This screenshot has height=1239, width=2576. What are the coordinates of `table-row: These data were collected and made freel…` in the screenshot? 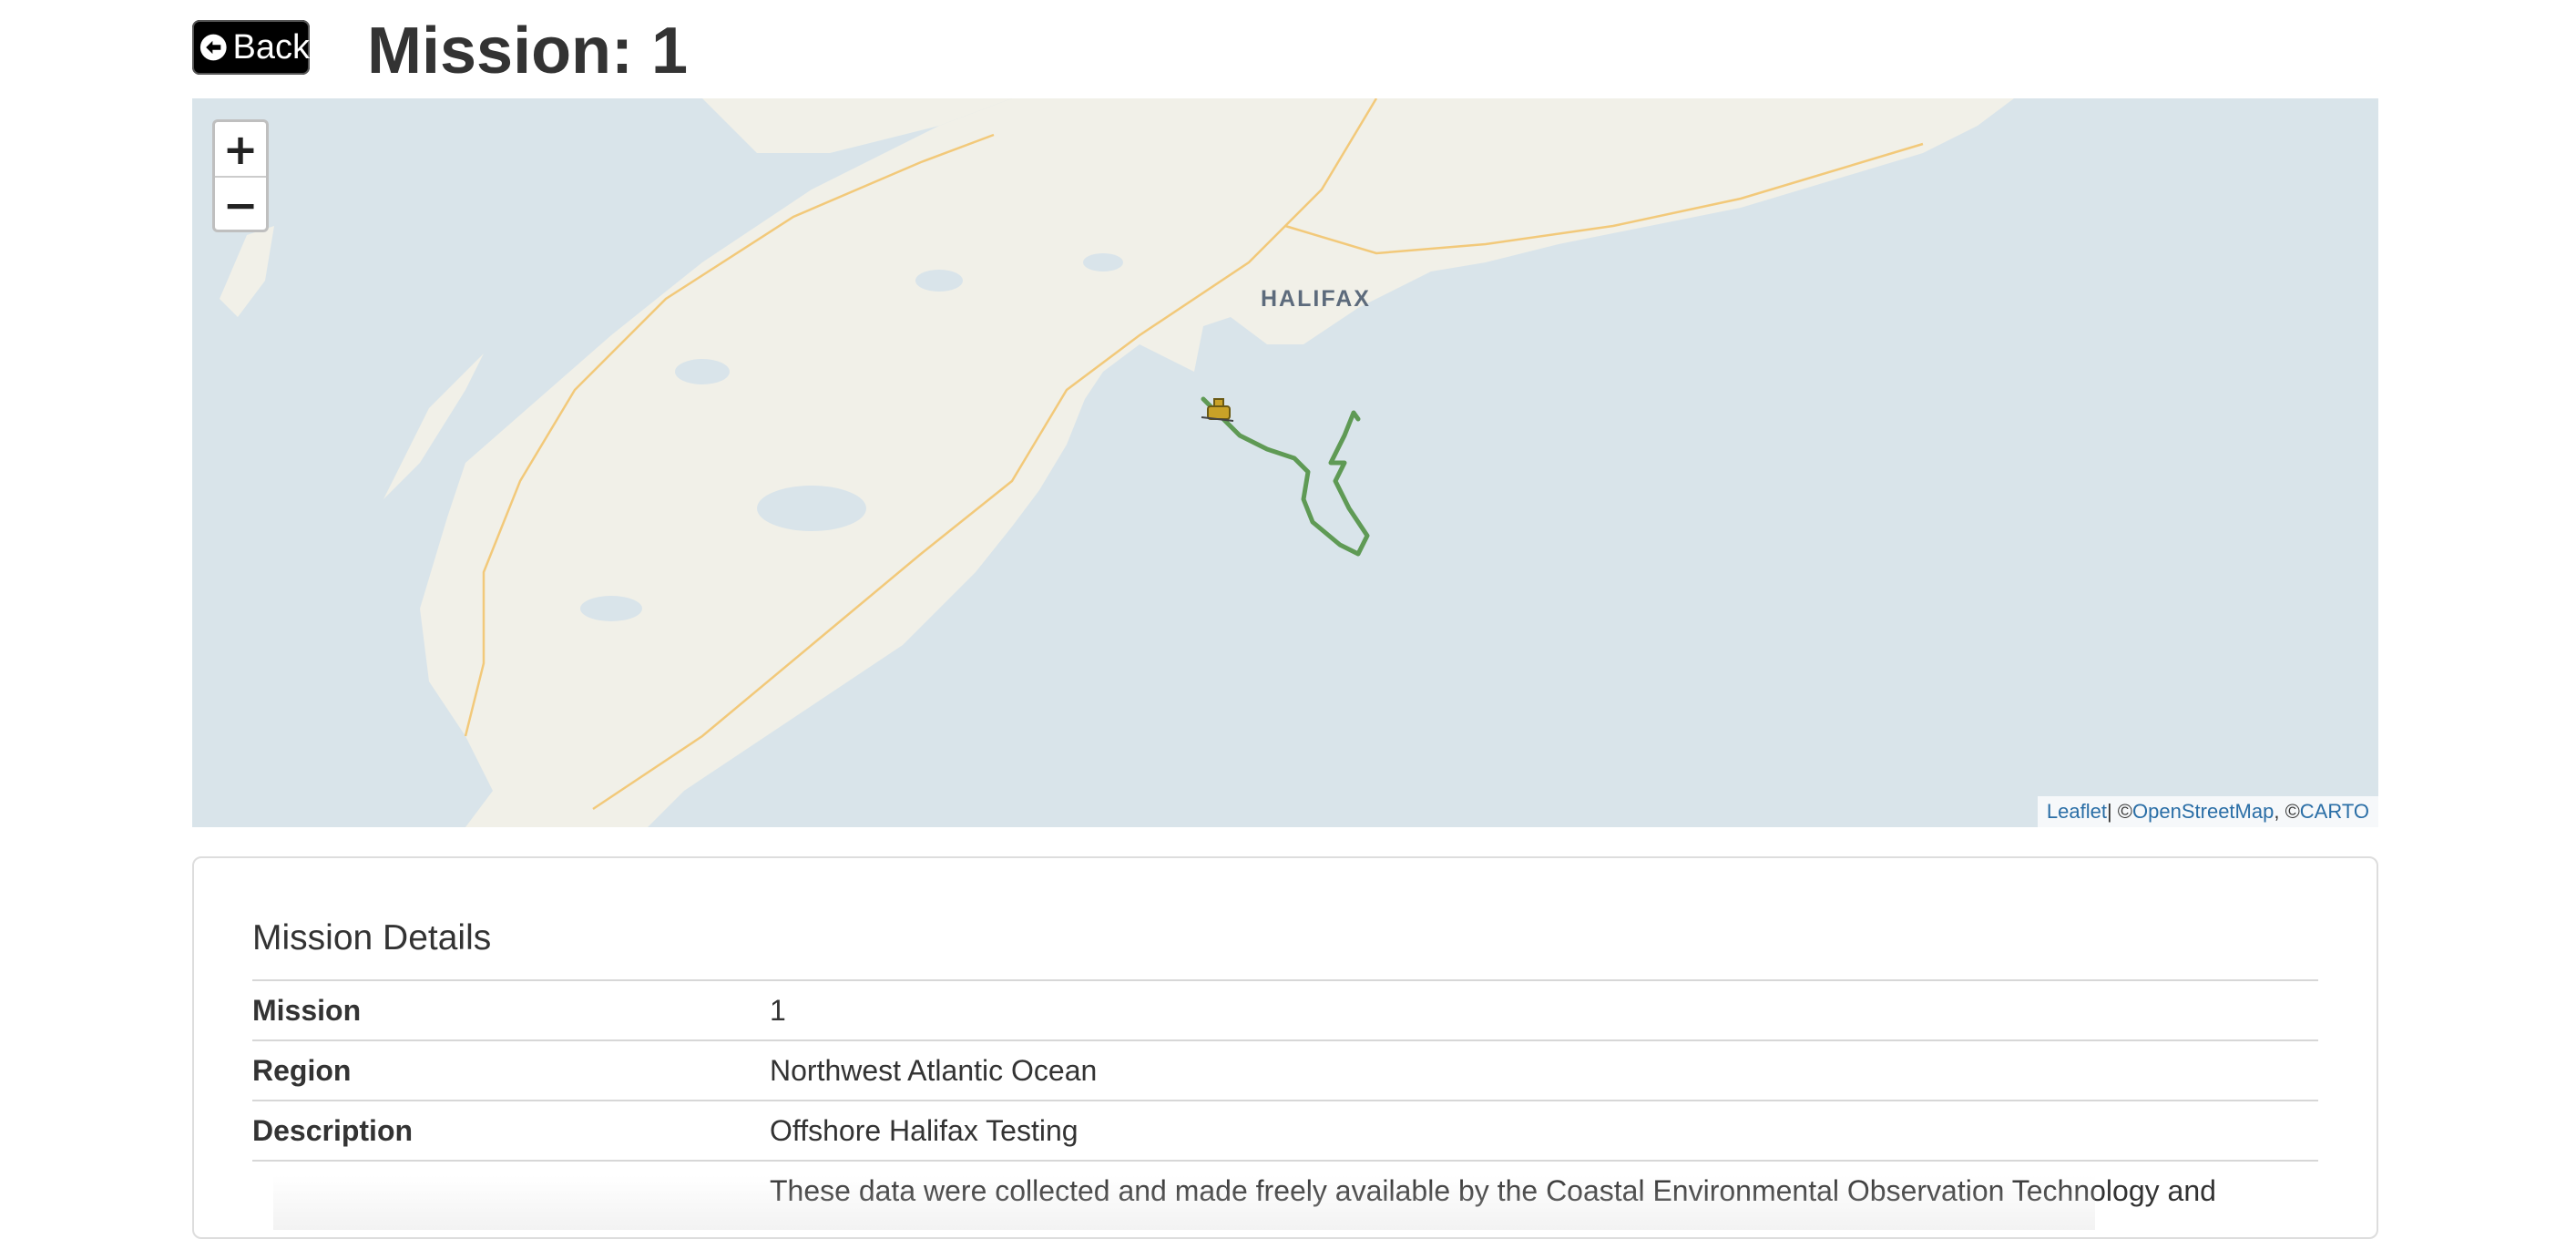 It's located at (1285, 1190).